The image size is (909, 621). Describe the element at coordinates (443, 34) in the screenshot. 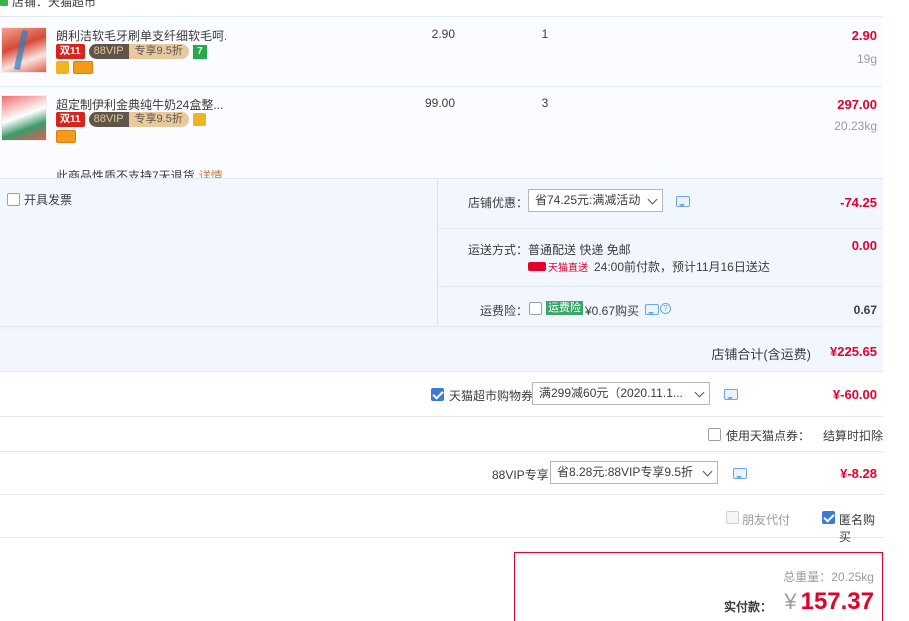

I see `unit-price: 2.90` at that location.